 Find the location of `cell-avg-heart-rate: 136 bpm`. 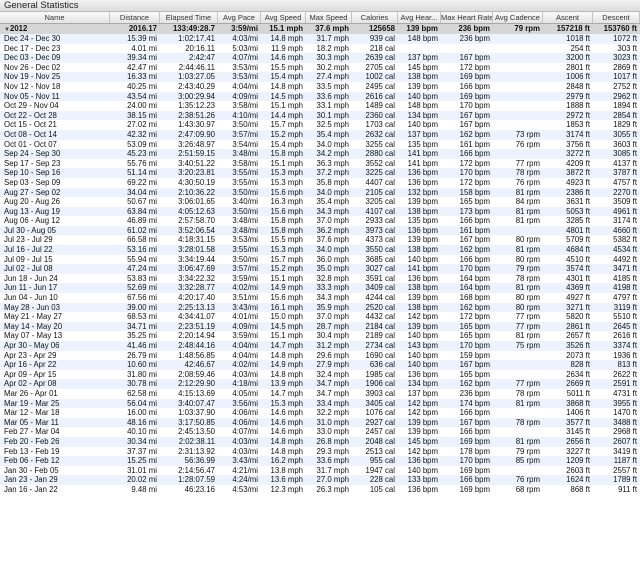

cell-avg-heart-rate: 136 bpm is located at coordinates (422, 461).